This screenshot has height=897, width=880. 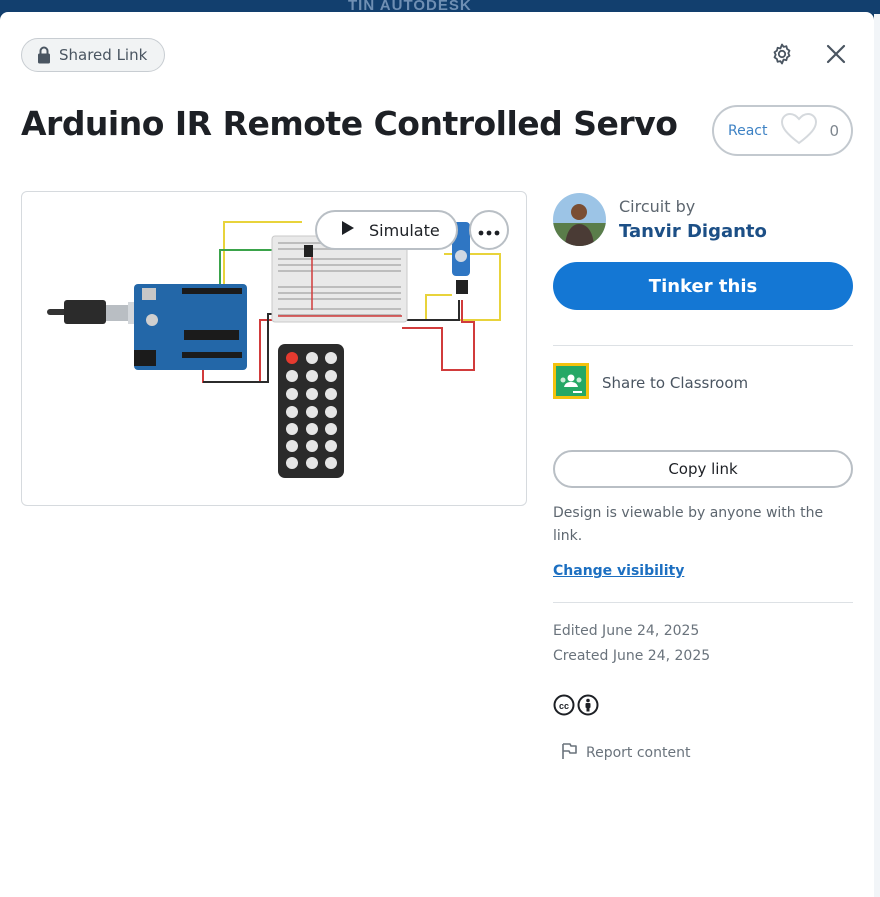 I want to click on shared-link-pill: Shared Link, so click(x=93, y=55).